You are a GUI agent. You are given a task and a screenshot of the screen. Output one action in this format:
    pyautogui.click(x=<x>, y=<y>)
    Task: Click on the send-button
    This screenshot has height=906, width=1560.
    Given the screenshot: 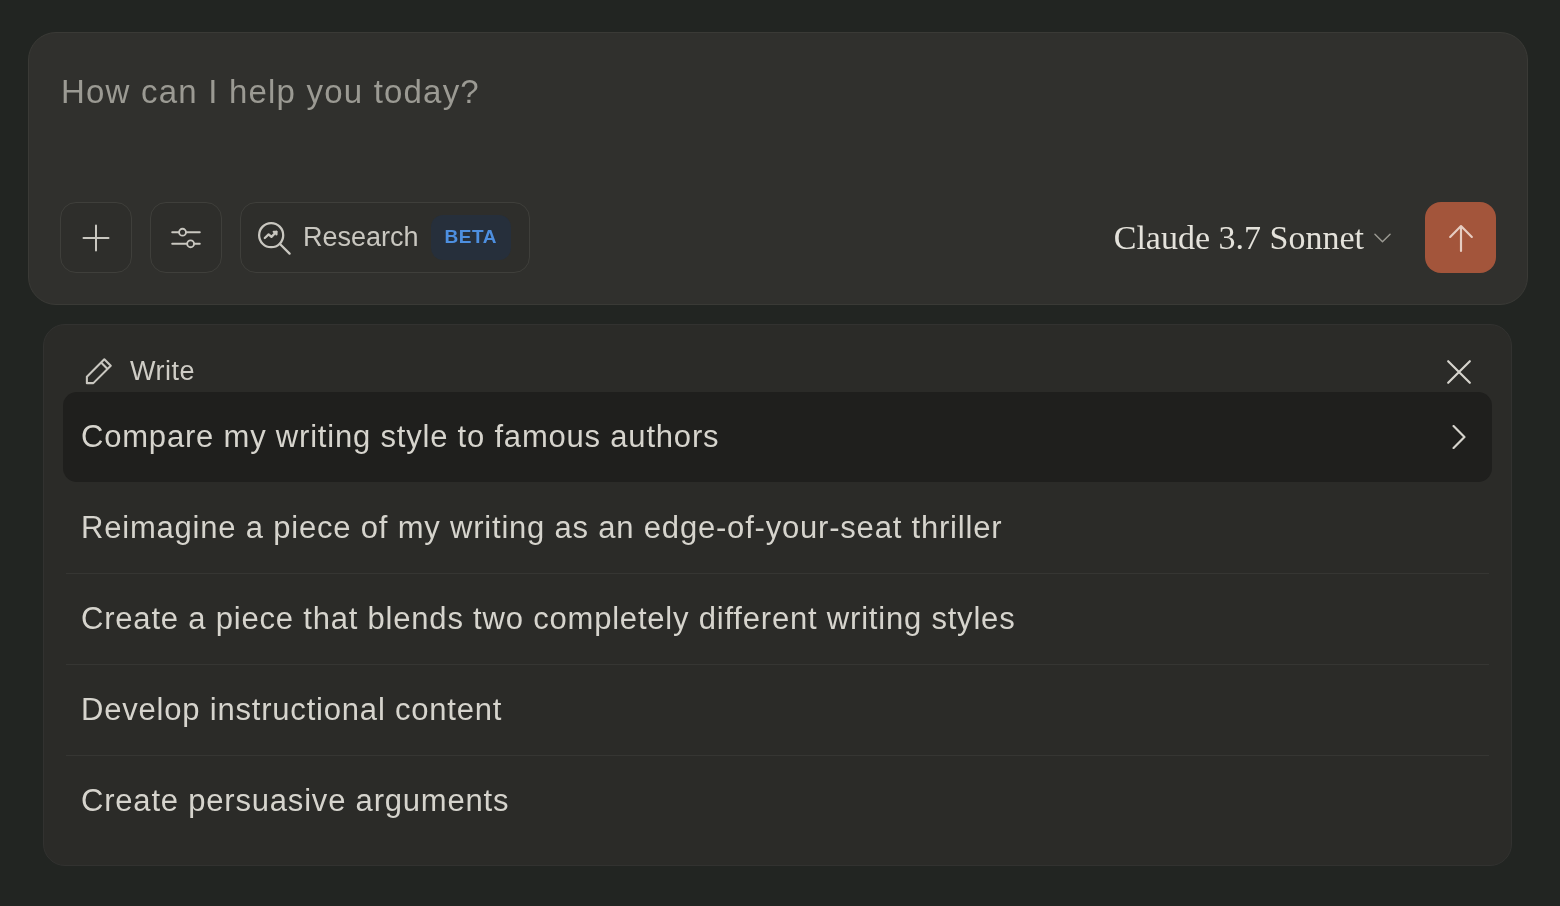 What is the action you would take?
    pyautogui.click(x=1460, y=237)
    